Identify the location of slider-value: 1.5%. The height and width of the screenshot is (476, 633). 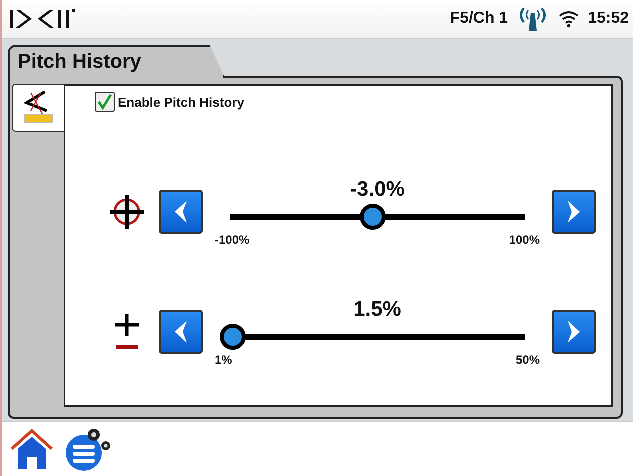
(377, 310).